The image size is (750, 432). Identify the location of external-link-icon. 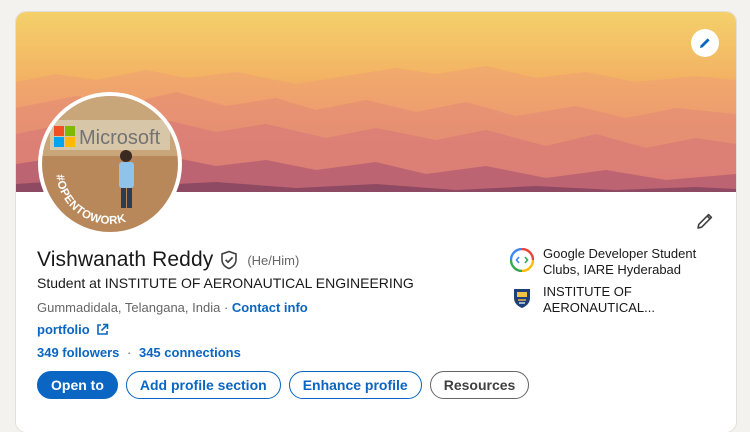
(102, 329).